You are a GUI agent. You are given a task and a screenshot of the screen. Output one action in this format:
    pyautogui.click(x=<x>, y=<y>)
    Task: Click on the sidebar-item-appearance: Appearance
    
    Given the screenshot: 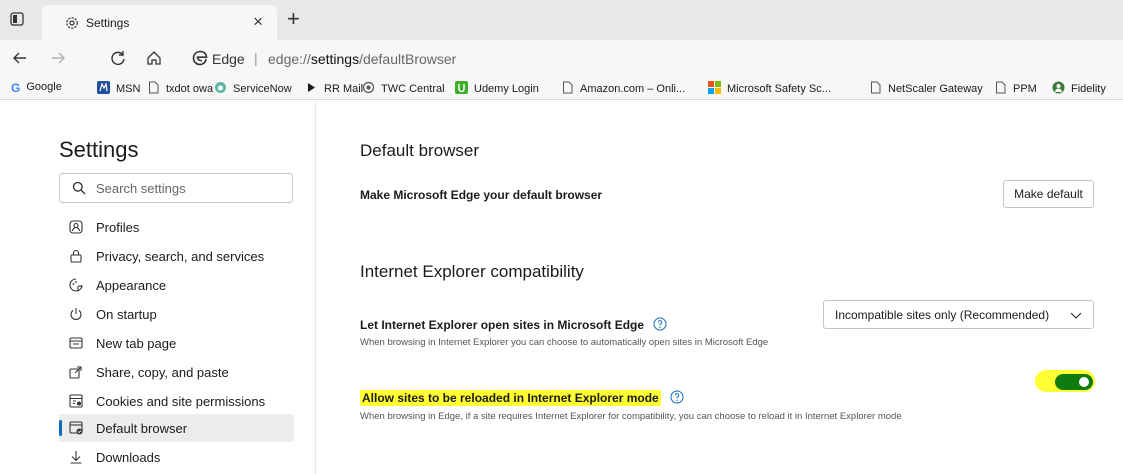 What is the action you would take?
    pyautogui.click(x=176, y=285)
    